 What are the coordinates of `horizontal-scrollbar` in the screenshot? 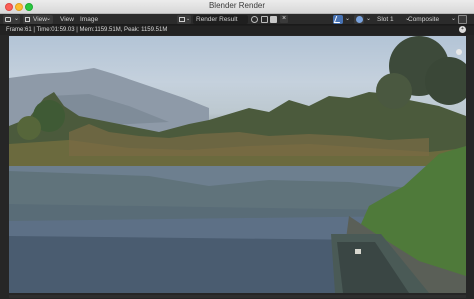 It's located at (237, 296).